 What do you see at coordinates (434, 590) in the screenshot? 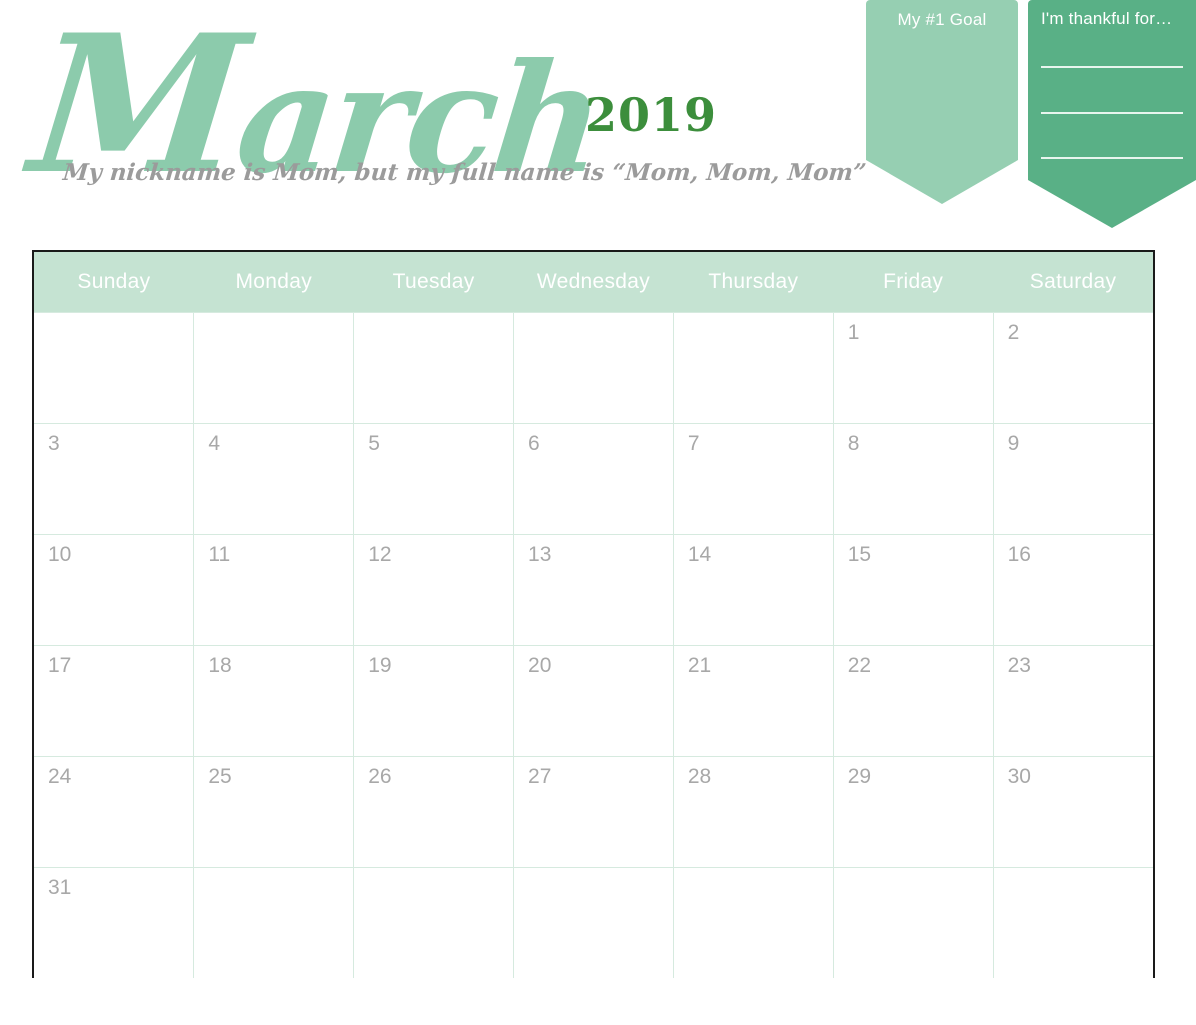
I see `day-cell: 12` at bounding box center [434, 590].